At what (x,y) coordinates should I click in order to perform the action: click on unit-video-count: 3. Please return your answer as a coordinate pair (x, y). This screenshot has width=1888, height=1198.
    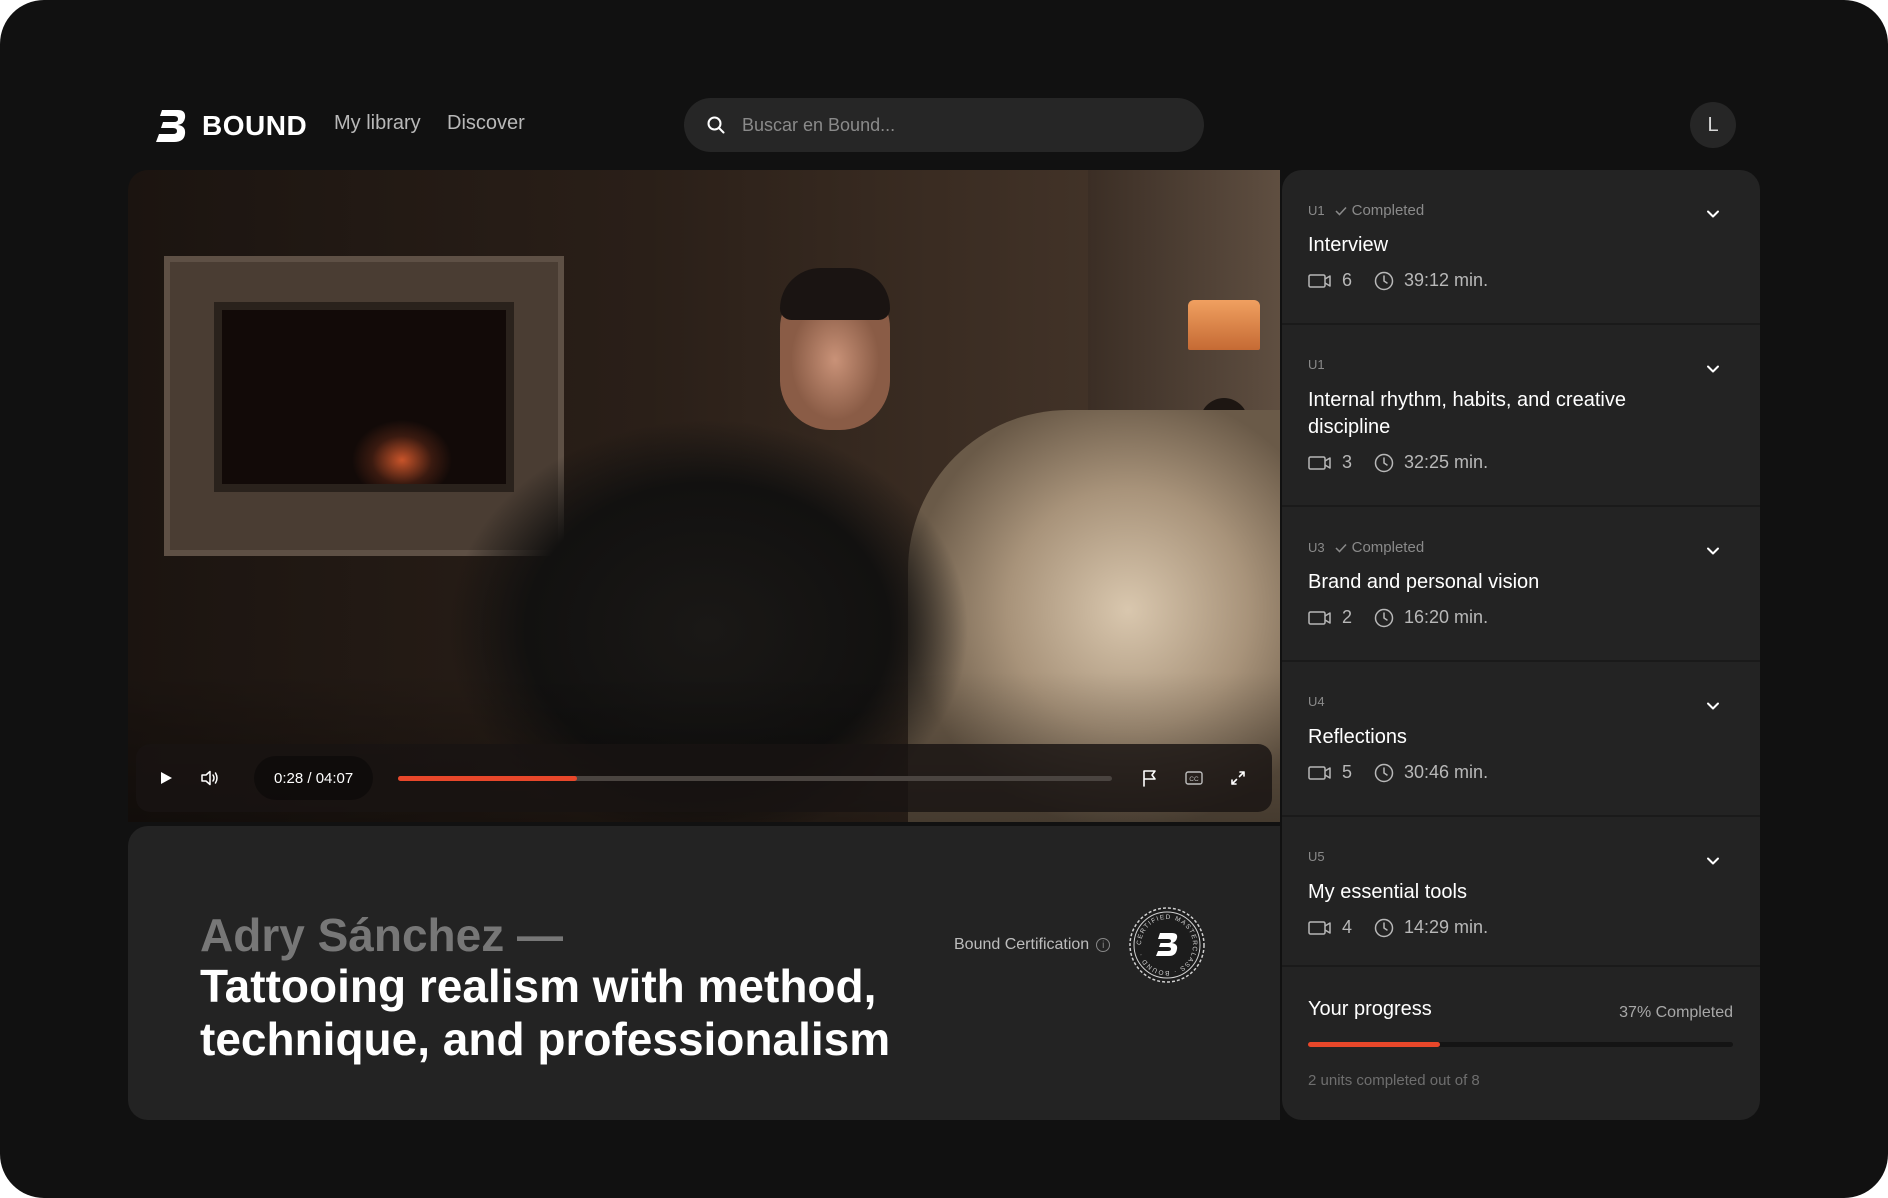
    Looking at the image, I should click on (1347, 462).